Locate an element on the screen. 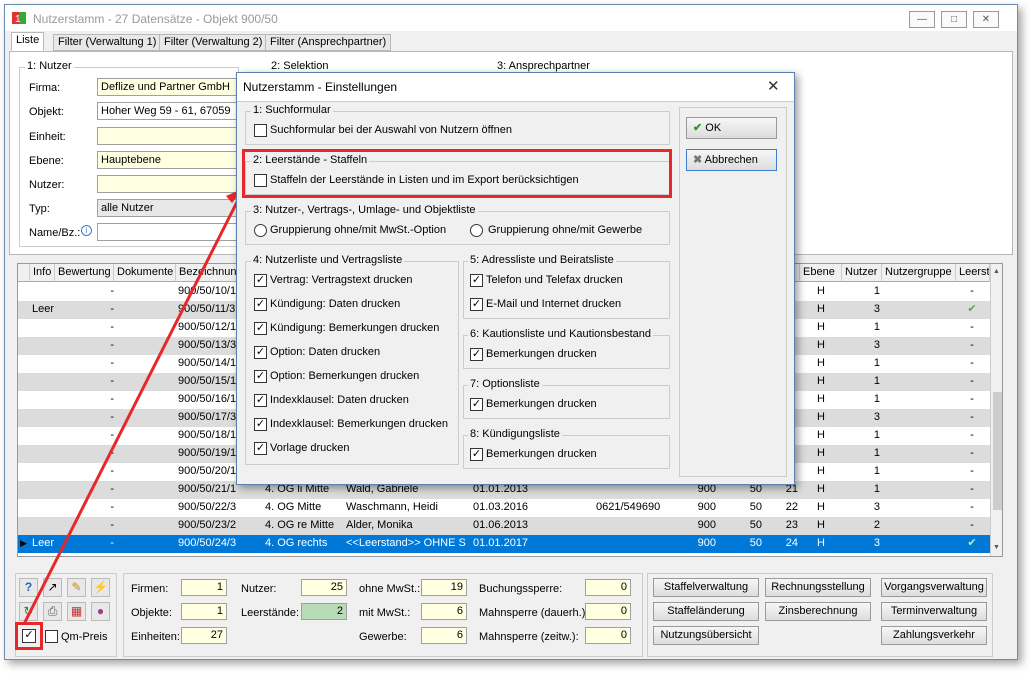 This screenshot has width=1031, height=676. dialog-title-bar: Nutzerstamm - Einstellungen ✕ is located at coordinates (515, 87).